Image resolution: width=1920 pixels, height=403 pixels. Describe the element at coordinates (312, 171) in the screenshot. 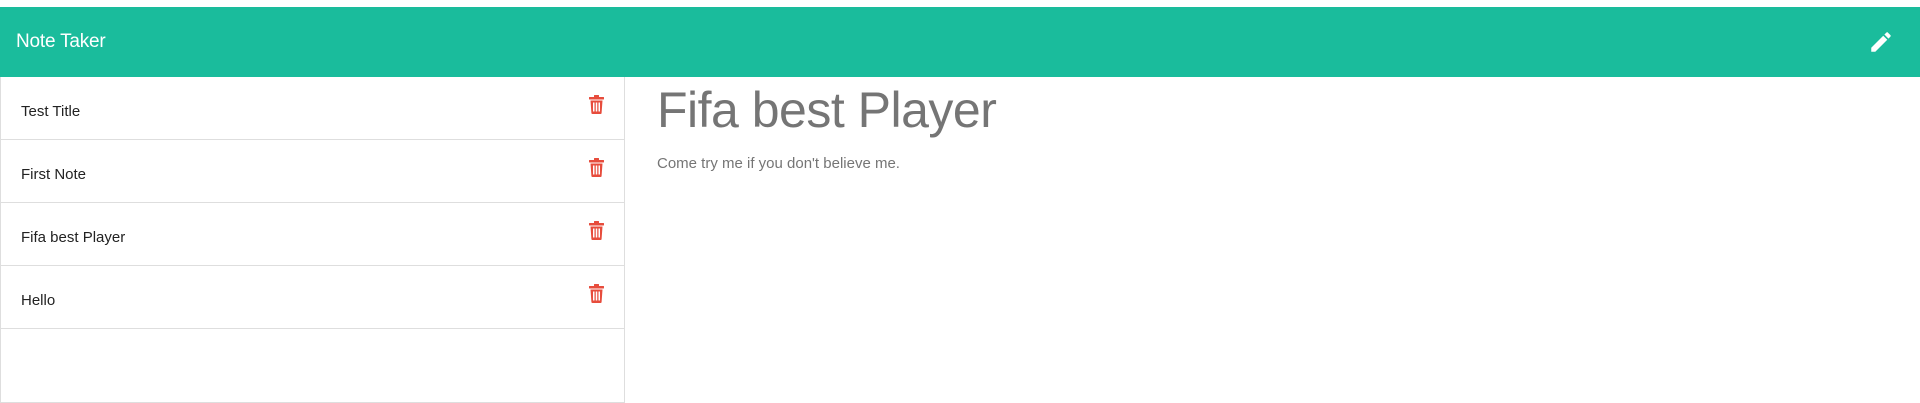

I see `note-list-item: First Note` at that location.